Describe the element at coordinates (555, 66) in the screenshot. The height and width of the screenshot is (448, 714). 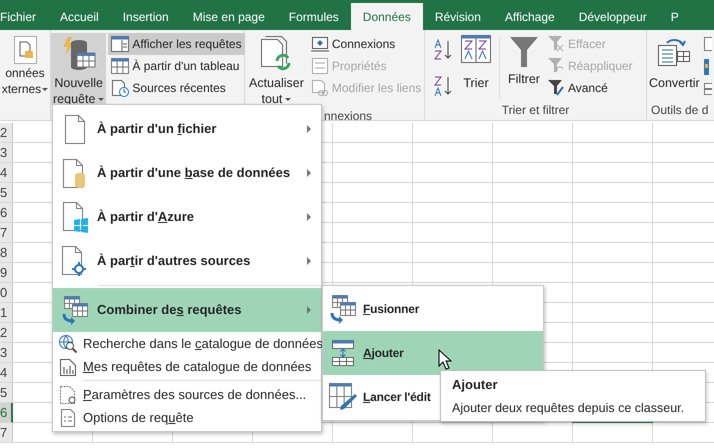
I see `reapply-filter-icon` at that location.